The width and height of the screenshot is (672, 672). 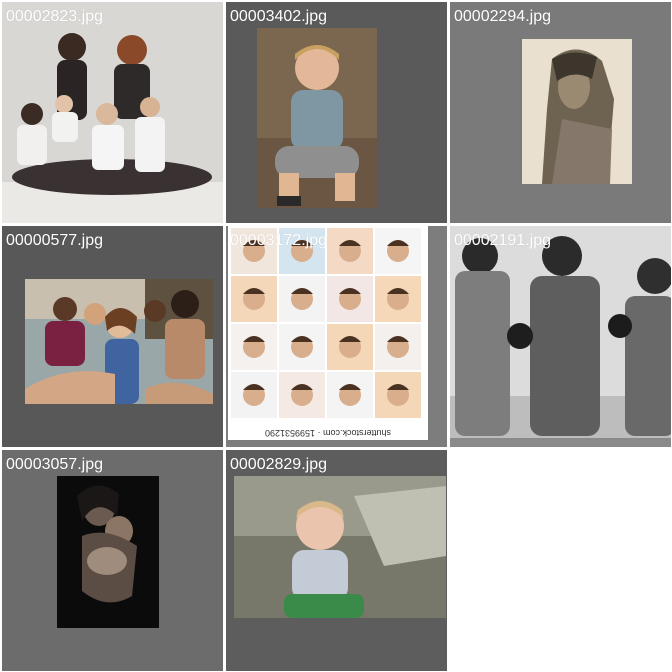 What do you see at coordinates (119, 341) in the screenshot?
I see `thumbnail-group-selfie` at bounding box center [119, 341].